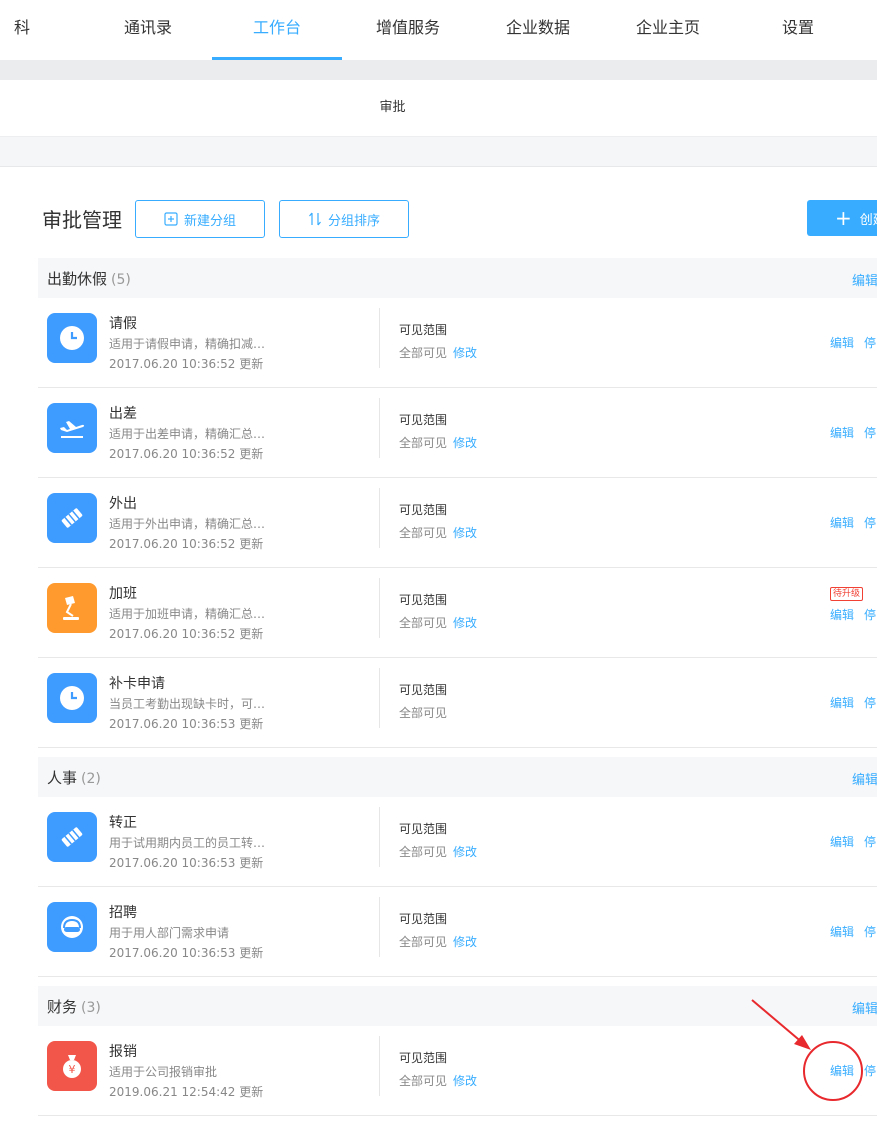  Describe the element at coordinates (77, 279) in the screenshot. I see `group-name: 出勤休假` at that location.